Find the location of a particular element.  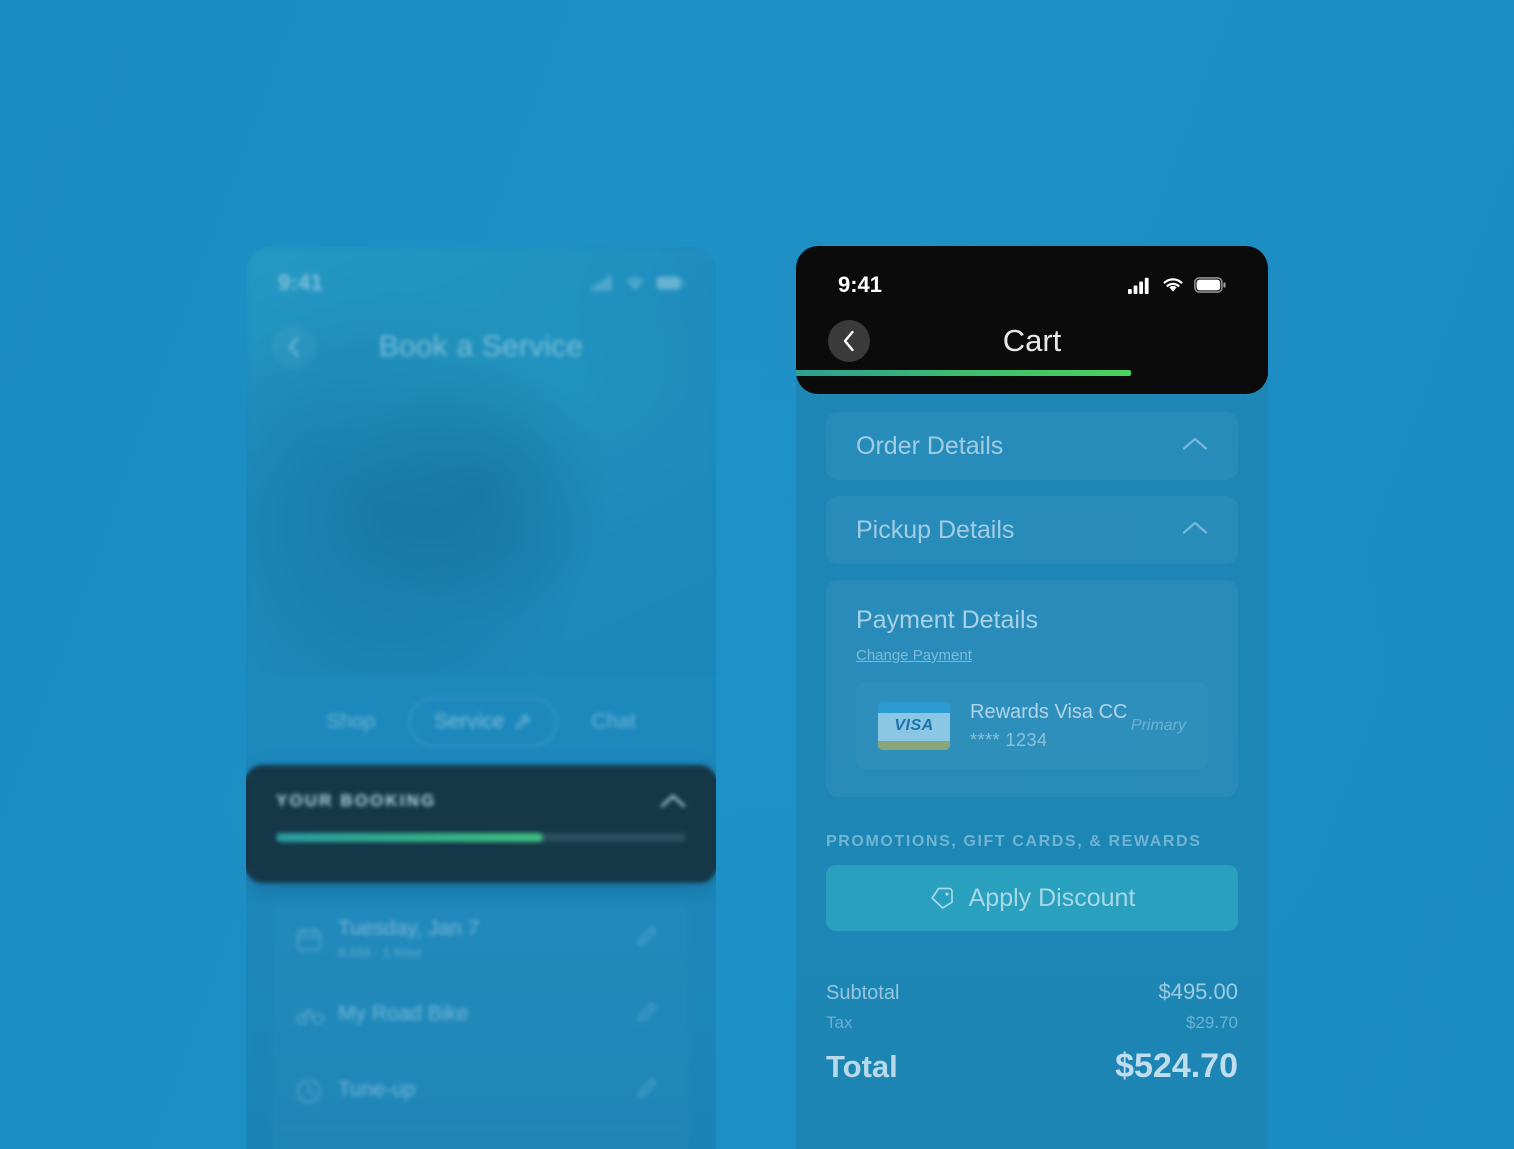

subtotal-label: Subtotal is located at coordinates (863, 993).